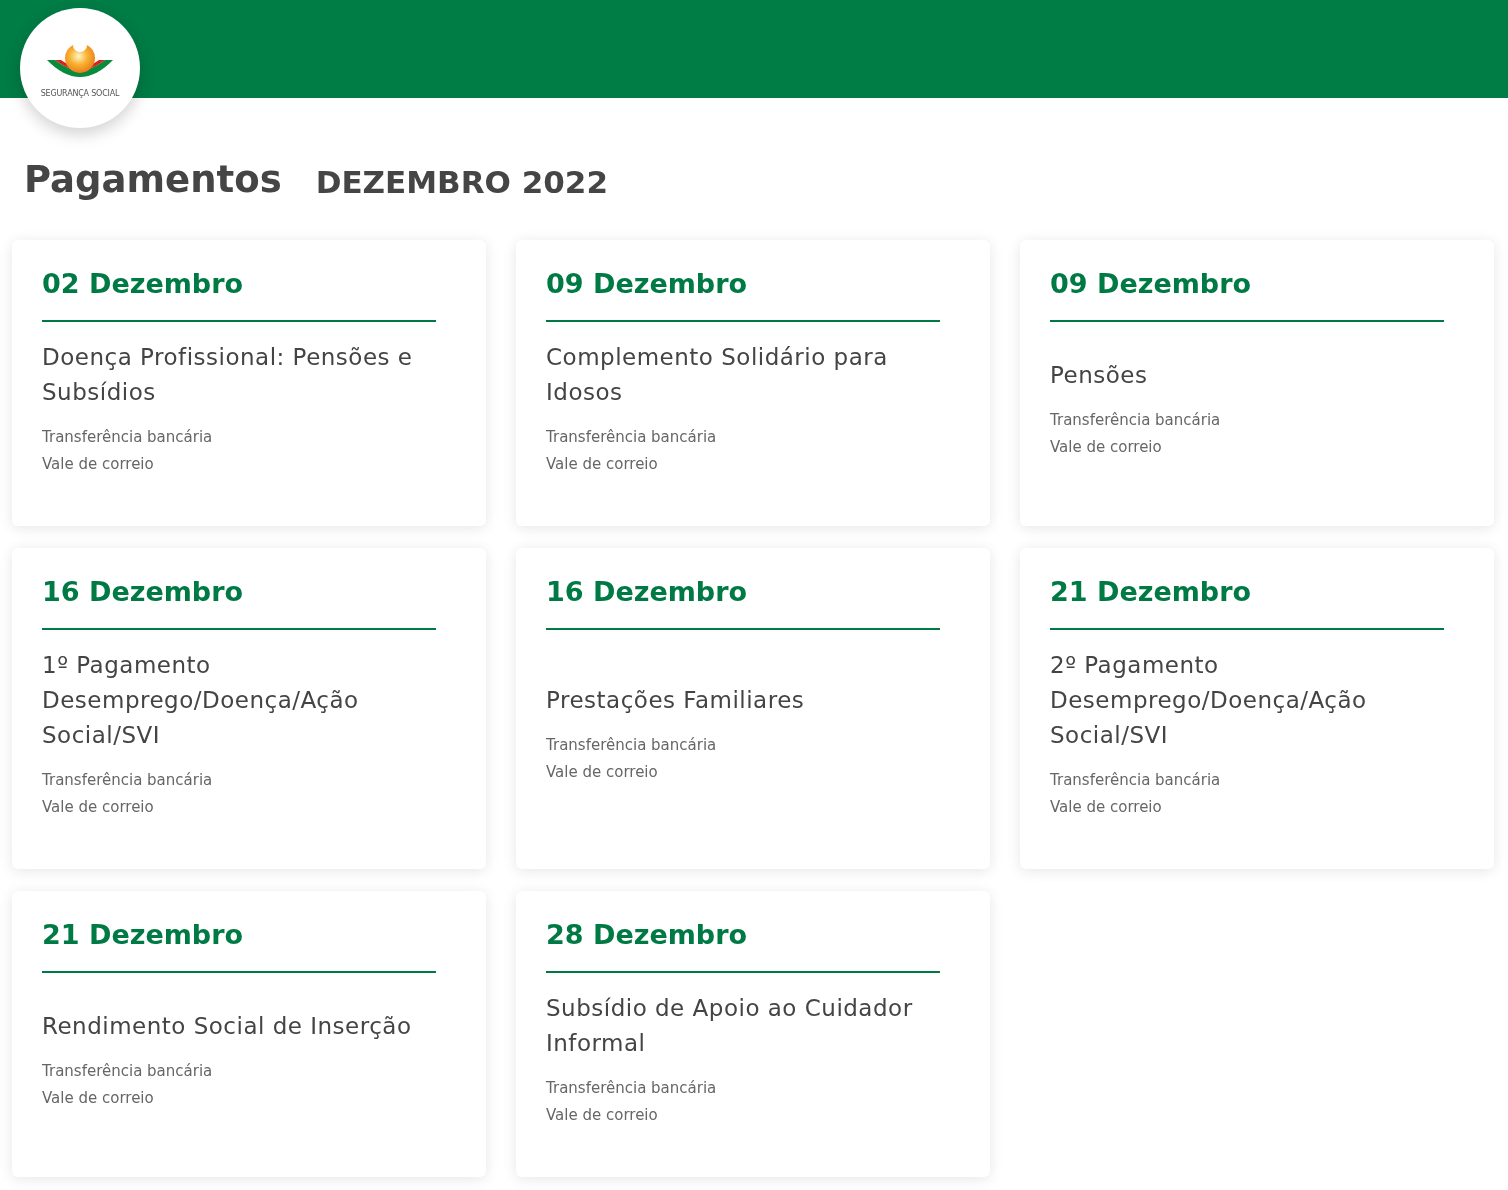  I want to click on benefit-name: Prestações Familiares, so click(676, 700).